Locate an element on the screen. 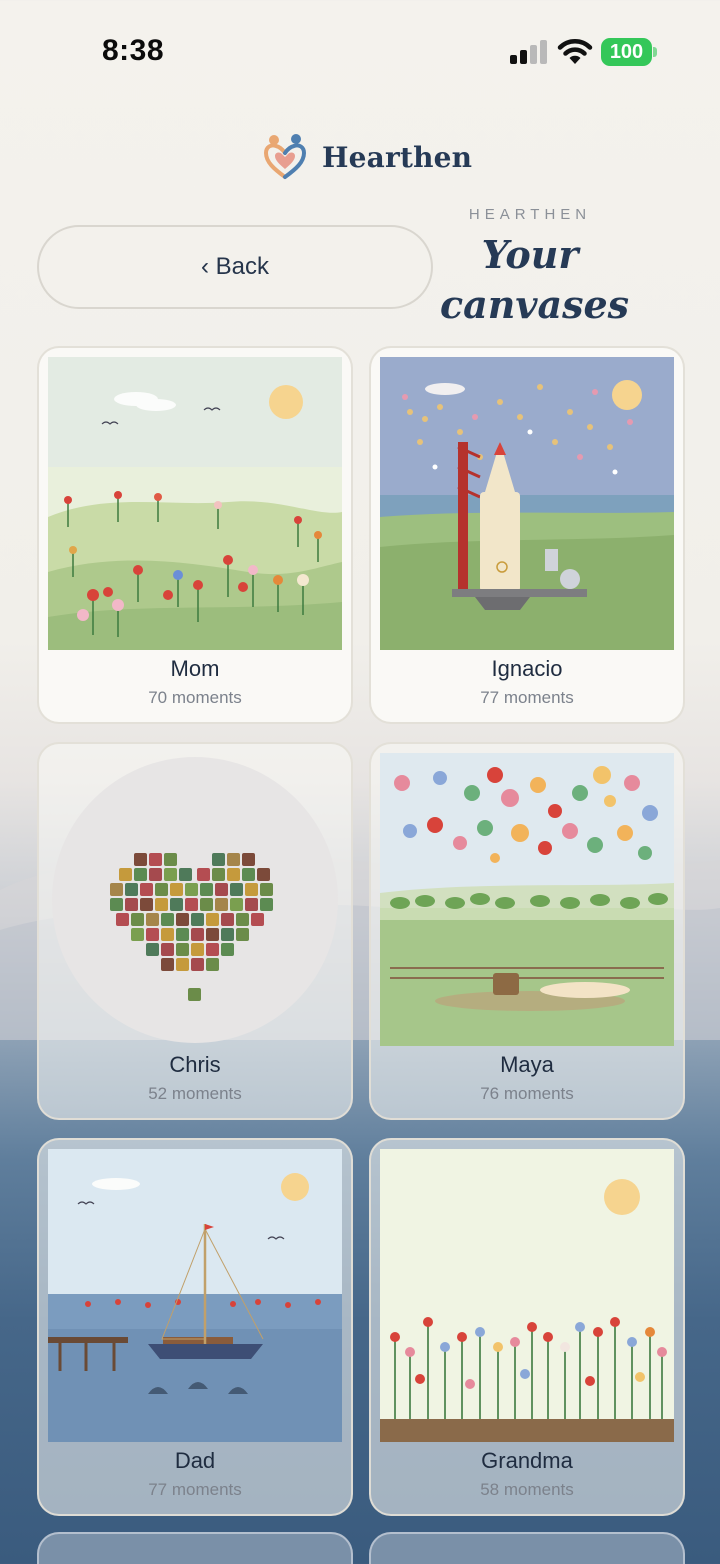  canvas-moment-count: 76 moments is located at coordinates (527, 1093).